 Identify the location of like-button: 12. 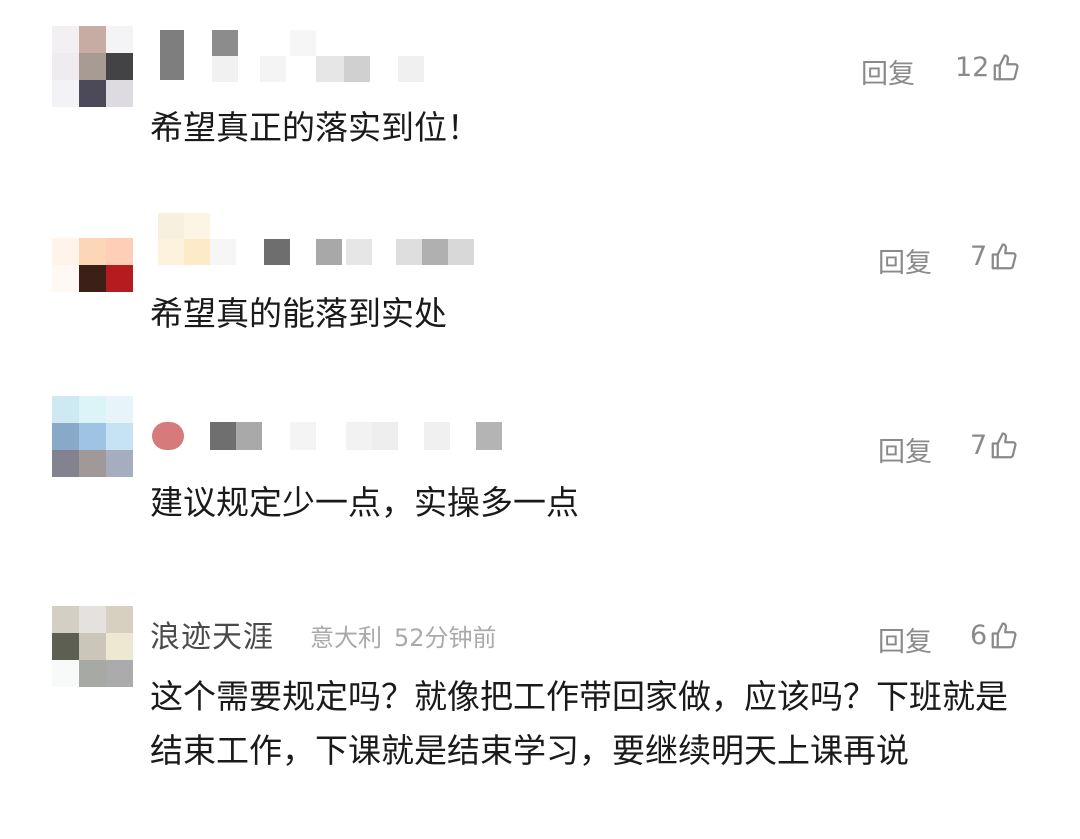
(988, 67).